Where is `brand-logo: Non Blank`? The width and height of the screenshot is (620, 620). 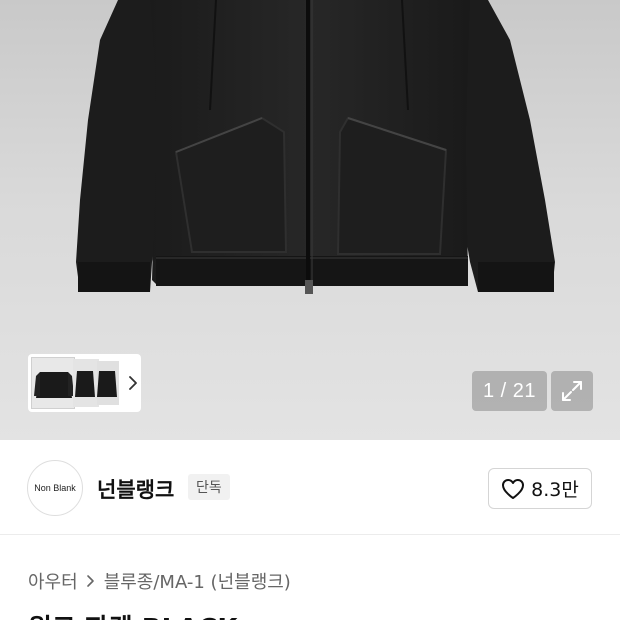 brand-logo: Non Blank is located at coordinates (55, 488).